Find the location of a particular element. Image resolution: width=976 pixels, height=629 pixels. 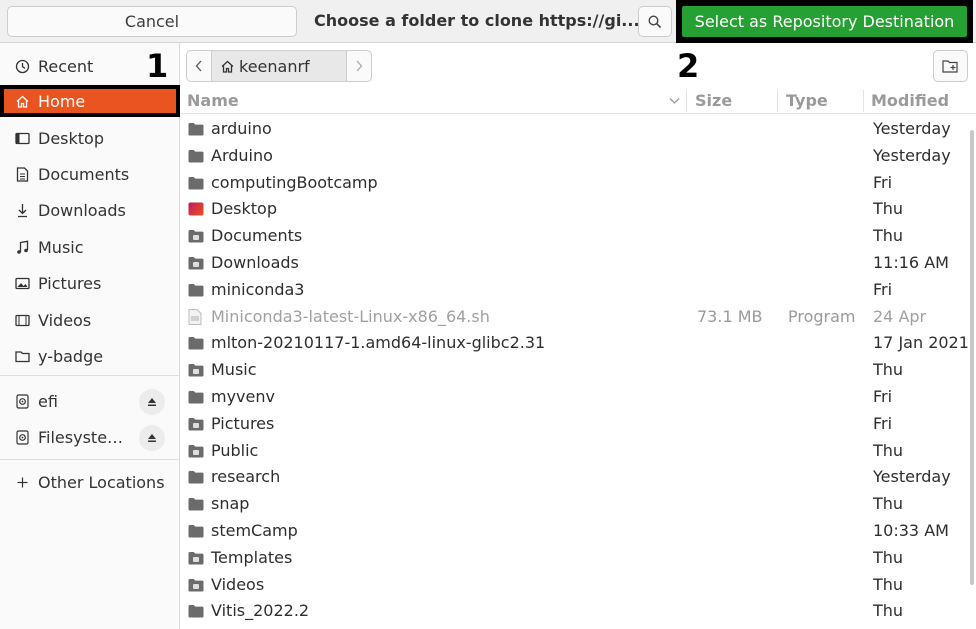

file-row: Vitis_2022.2 Thu is located at coordinates (578, 610).